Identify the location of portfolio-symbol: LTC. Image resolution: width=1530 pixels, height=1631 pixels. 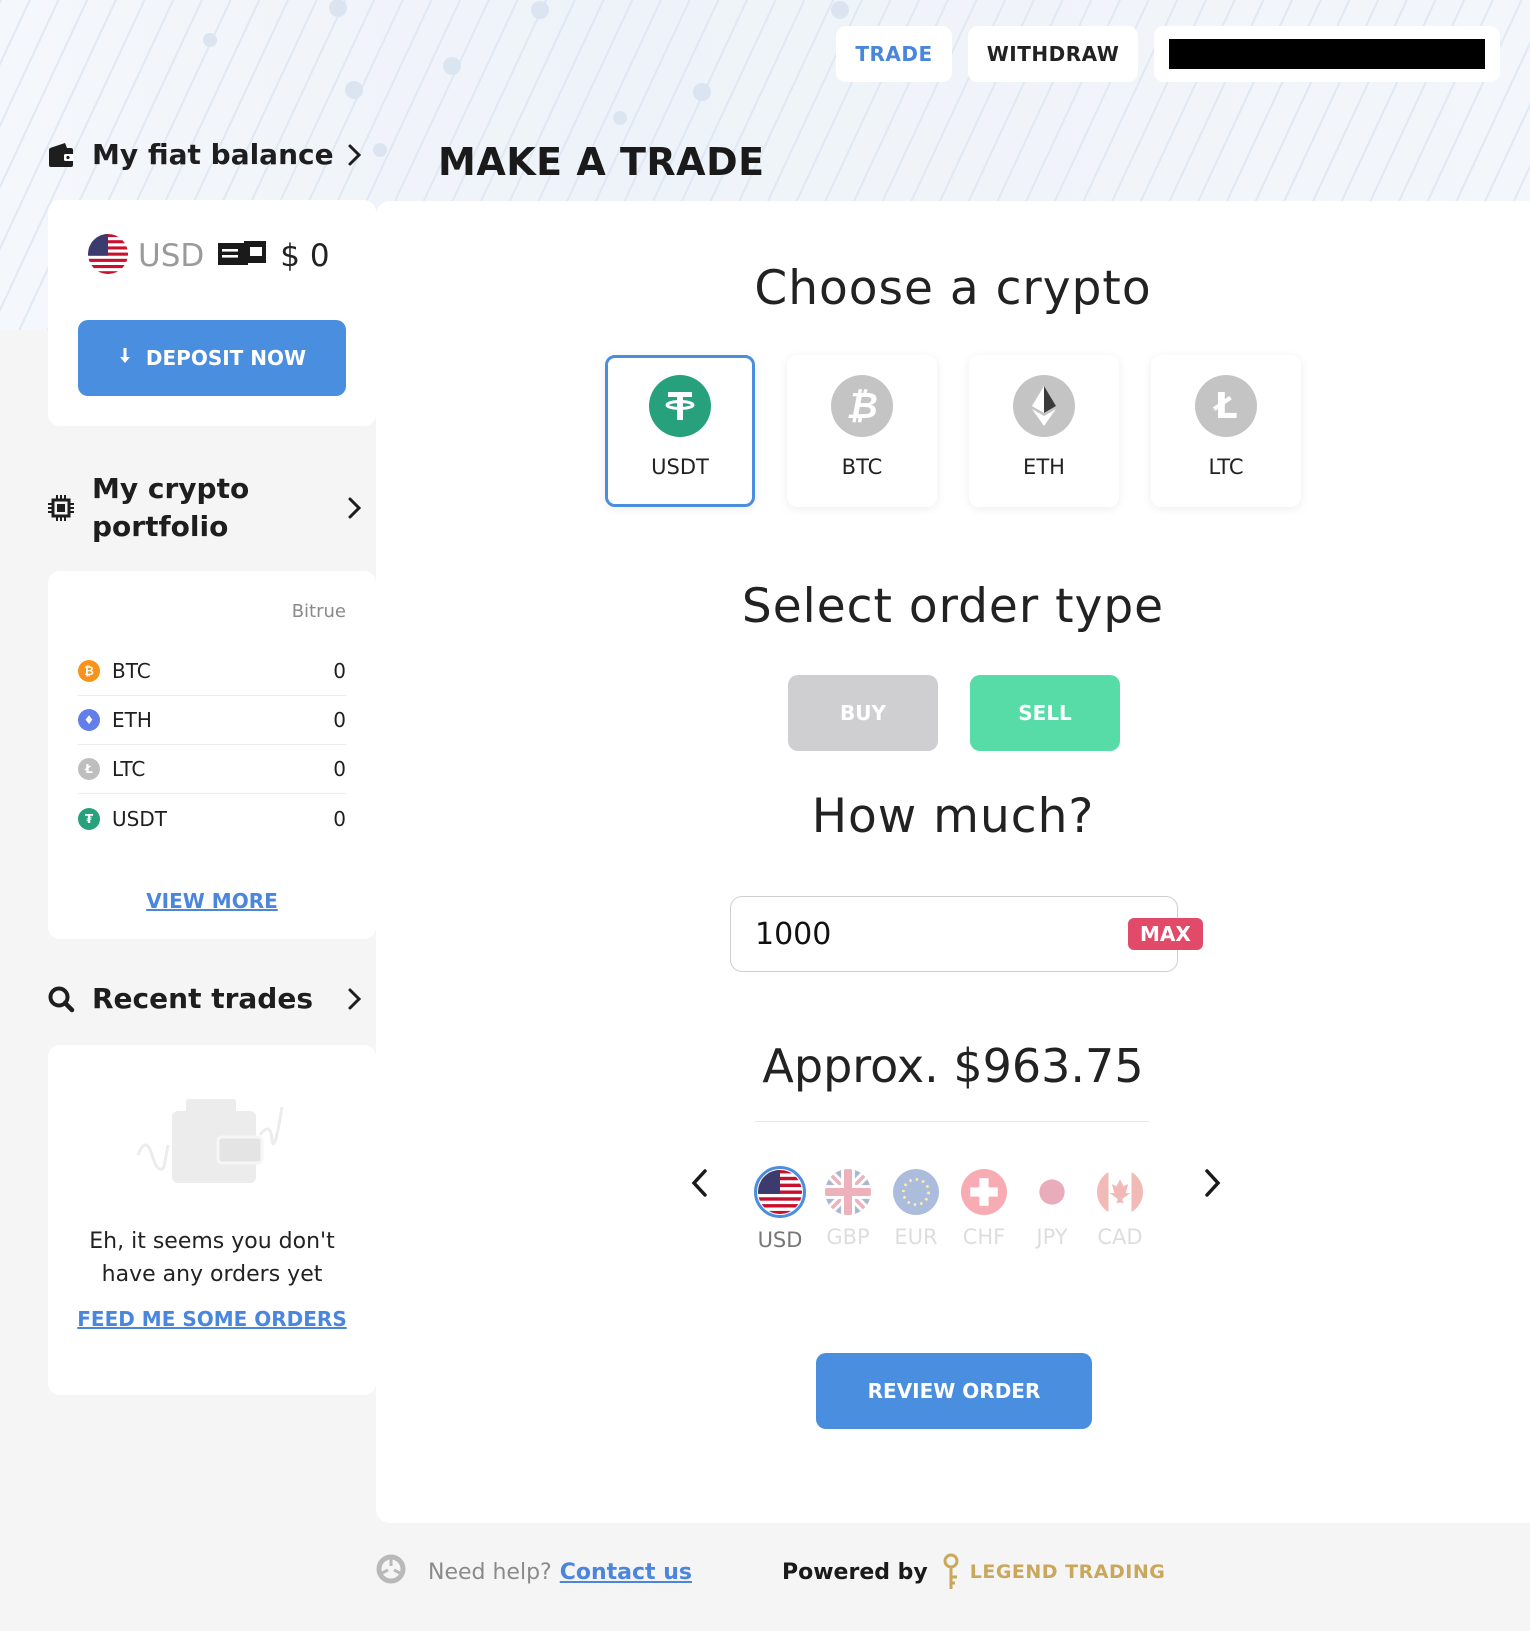
(129, 769).